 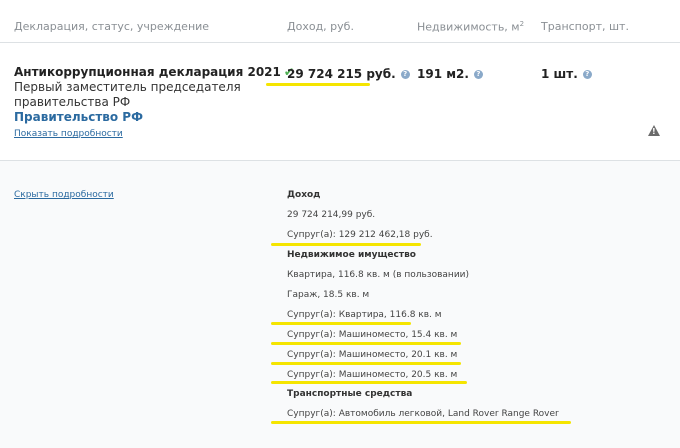 I want to click on warning-icon: !, so click(x=654, y=130).